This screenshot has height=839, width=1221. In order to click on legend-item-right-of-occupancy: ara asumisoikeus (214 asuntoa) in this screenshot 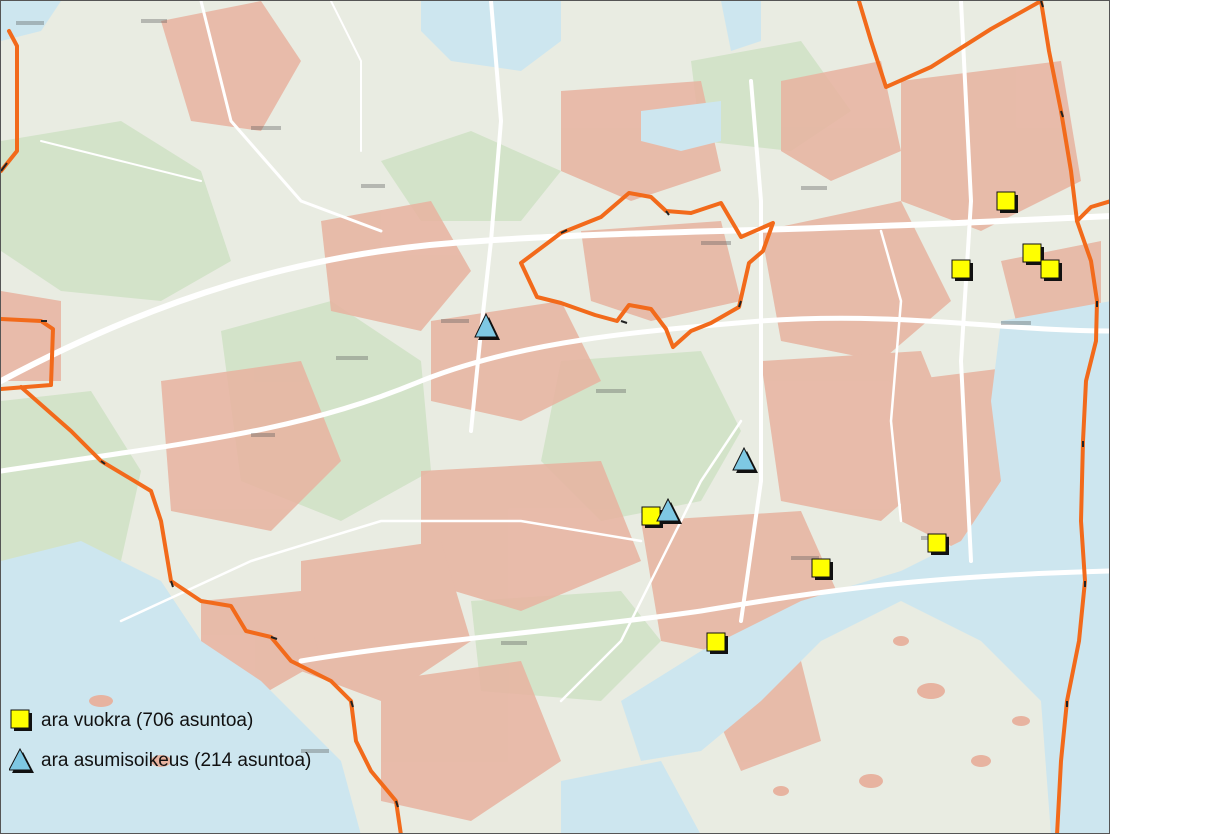, I will do `click(160, 761)`.